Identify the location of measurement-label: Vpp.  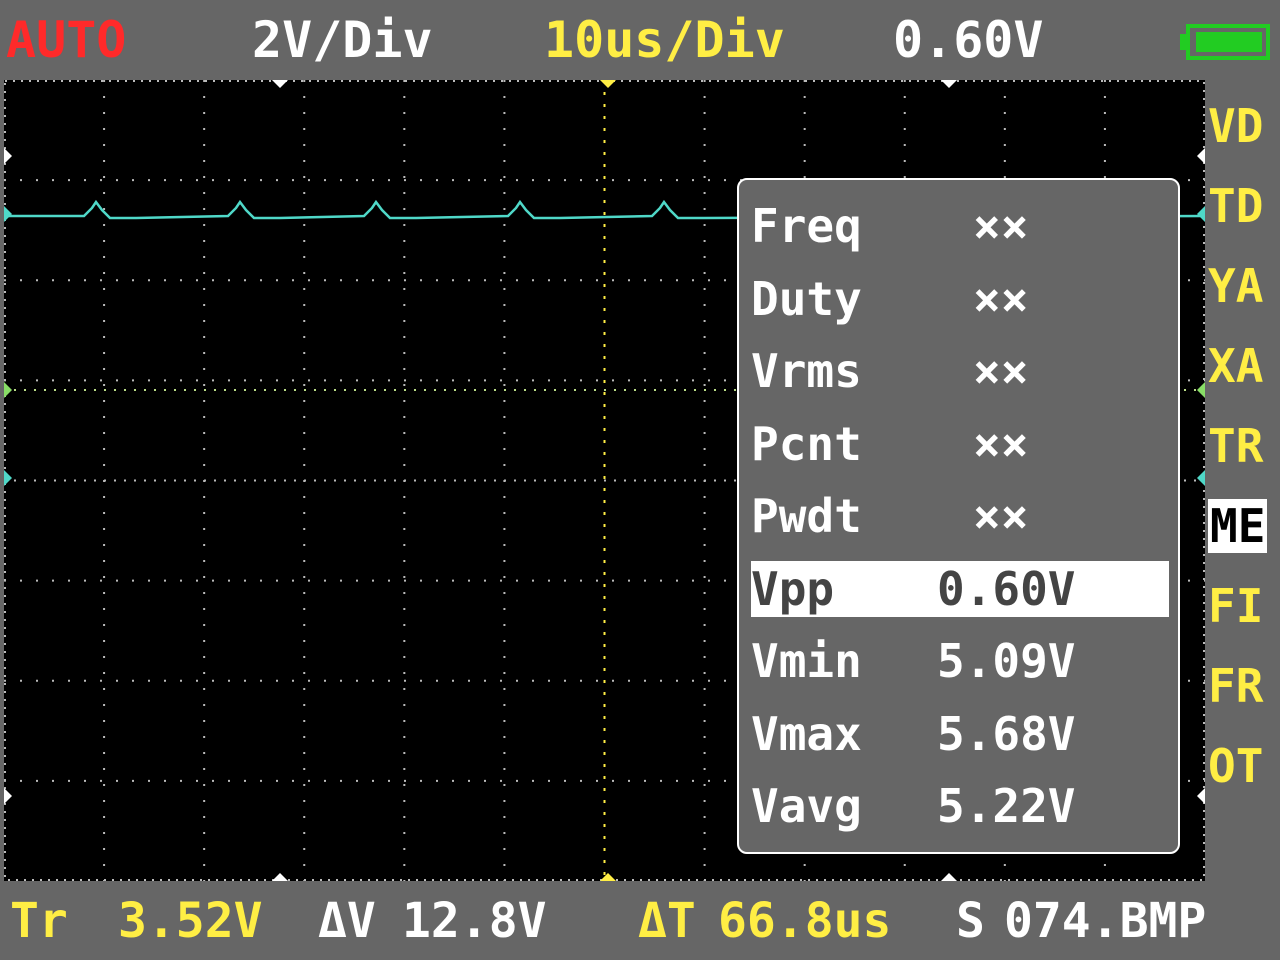
(793, 588).